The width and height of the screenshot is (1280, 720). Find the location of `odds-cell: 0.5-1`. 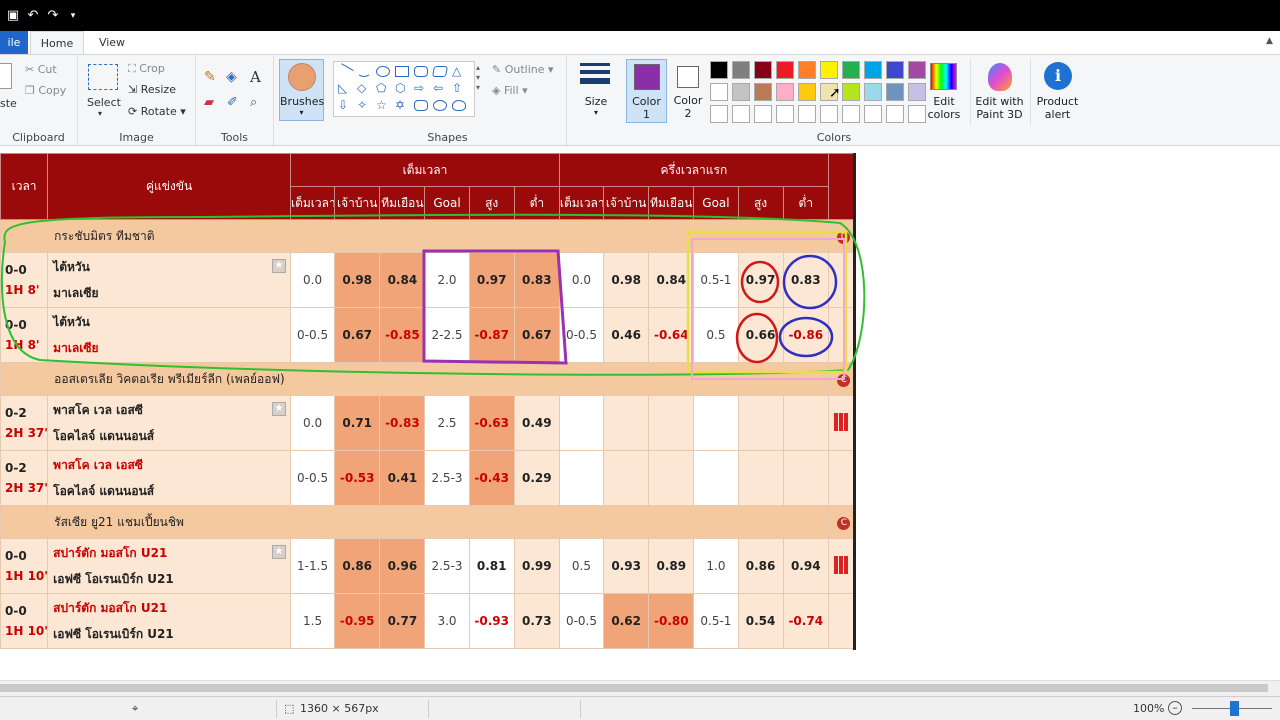

odds-cell: 0.5-1 is located at coordinates (716, 621).